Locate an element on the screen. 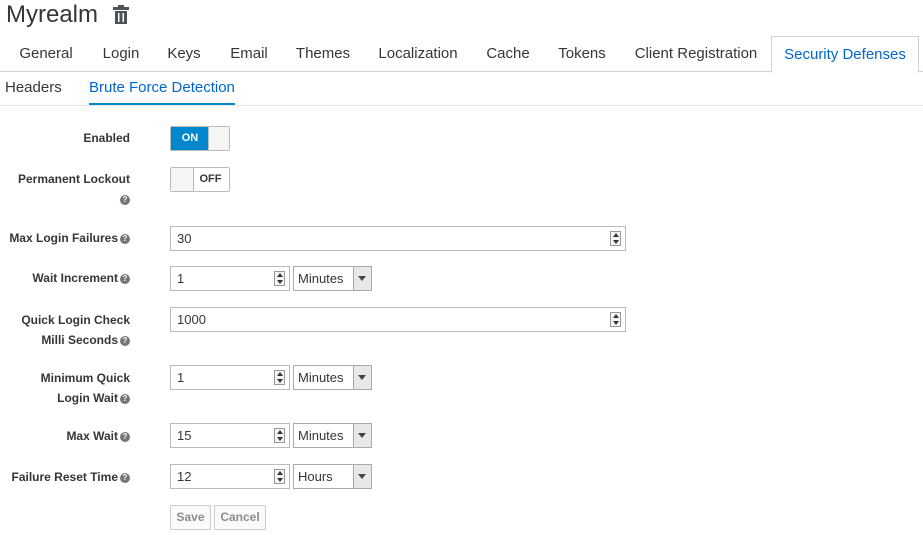 The image size is (923, 535). max-login-failures-label: Max Login Failures? is located at coordinates (69, 238).